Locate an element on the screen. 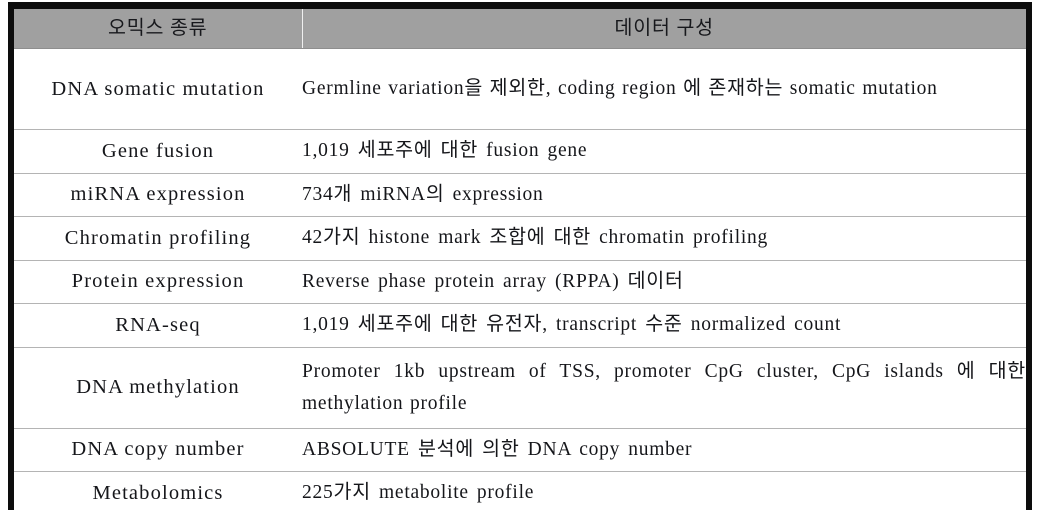 This screenshot has height=510, width=1044. table-row: Metabolomics 225가지 metabolite profile is located at coordinates (520, 491).